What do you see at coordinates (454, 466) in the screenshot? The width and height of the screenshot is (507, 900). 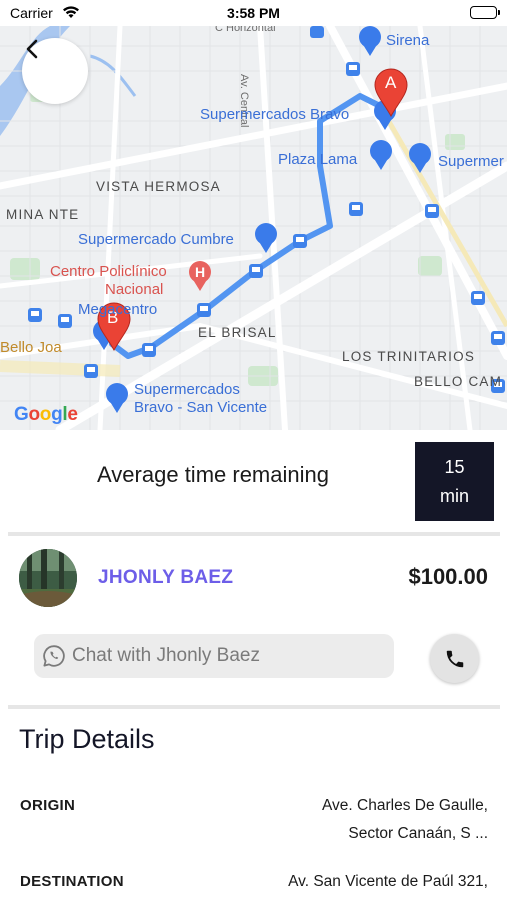 I see `eta-value: 15` at bounding box center [454, 466].